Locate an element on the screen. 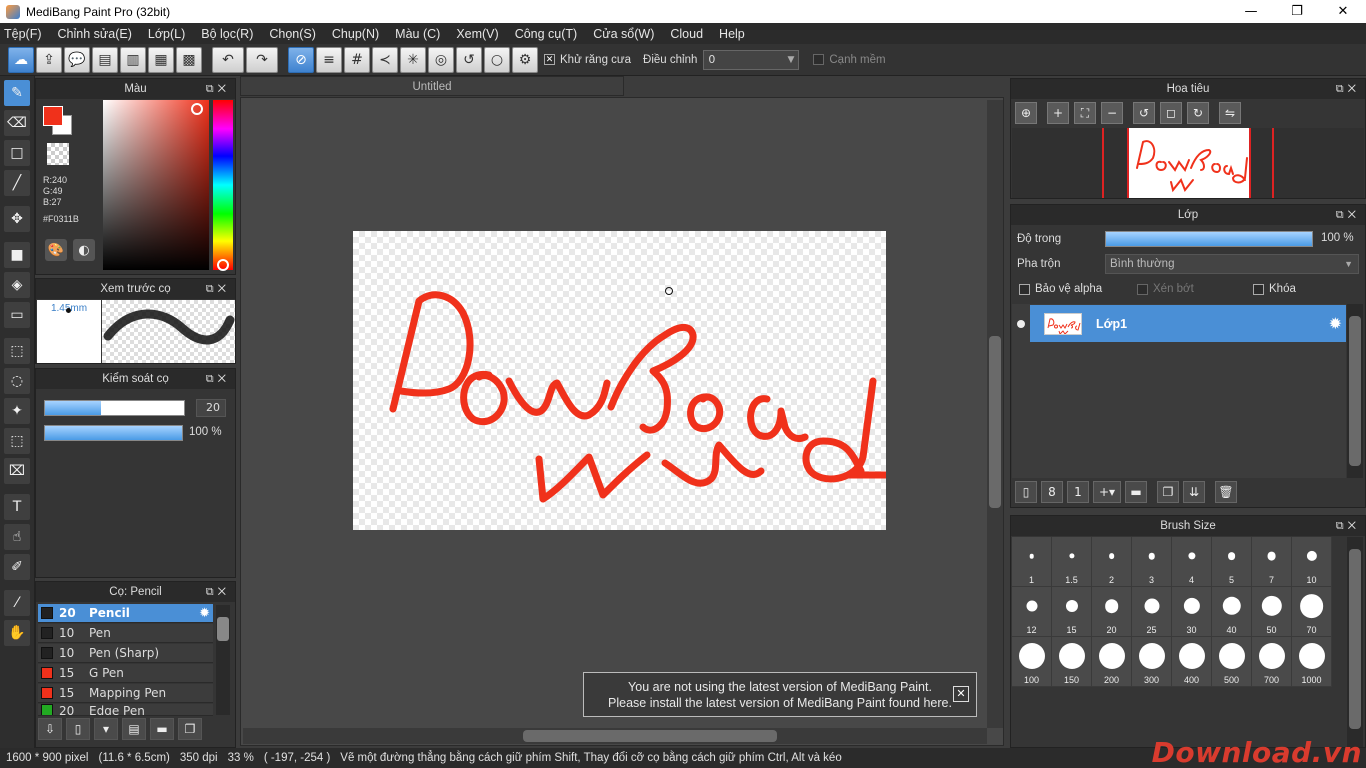  menu-edit: Chỉnh sửa(E) is located at coordinates (95, 34).